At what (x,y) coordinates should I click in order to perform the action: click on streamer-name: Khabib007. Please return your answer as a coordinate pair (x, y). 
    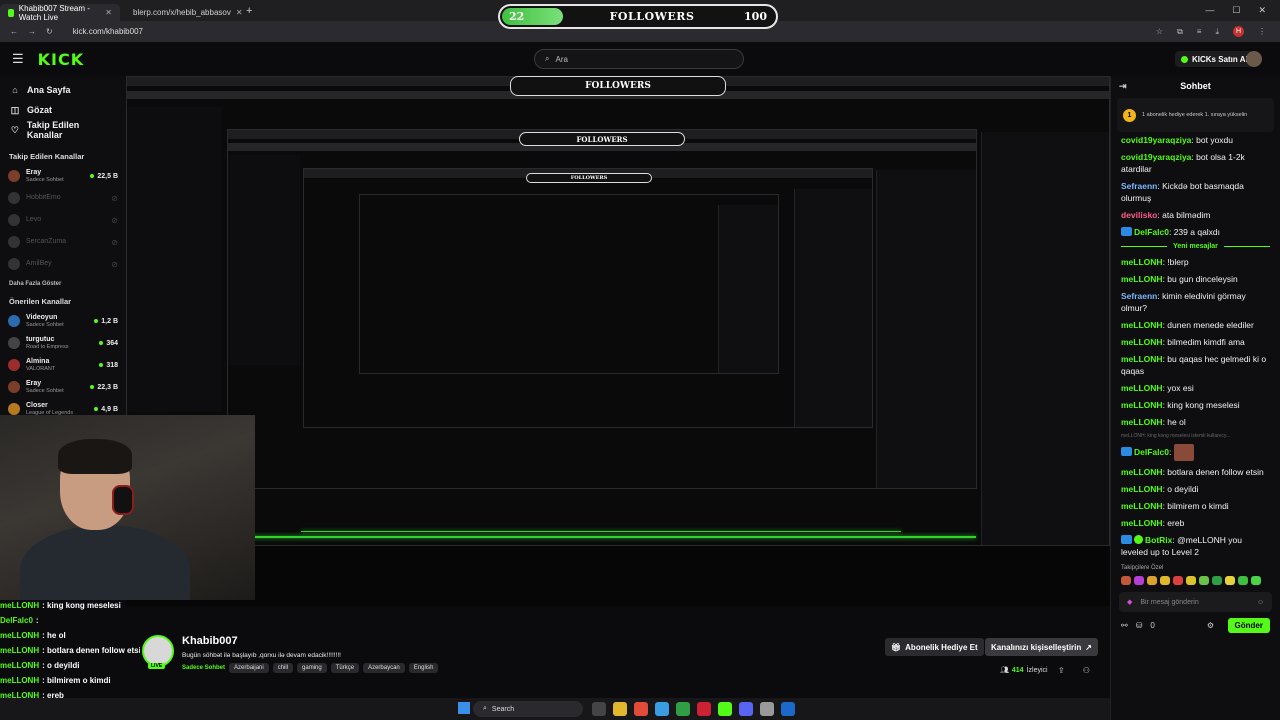
    Looking at the image, I should click on (210, 641).